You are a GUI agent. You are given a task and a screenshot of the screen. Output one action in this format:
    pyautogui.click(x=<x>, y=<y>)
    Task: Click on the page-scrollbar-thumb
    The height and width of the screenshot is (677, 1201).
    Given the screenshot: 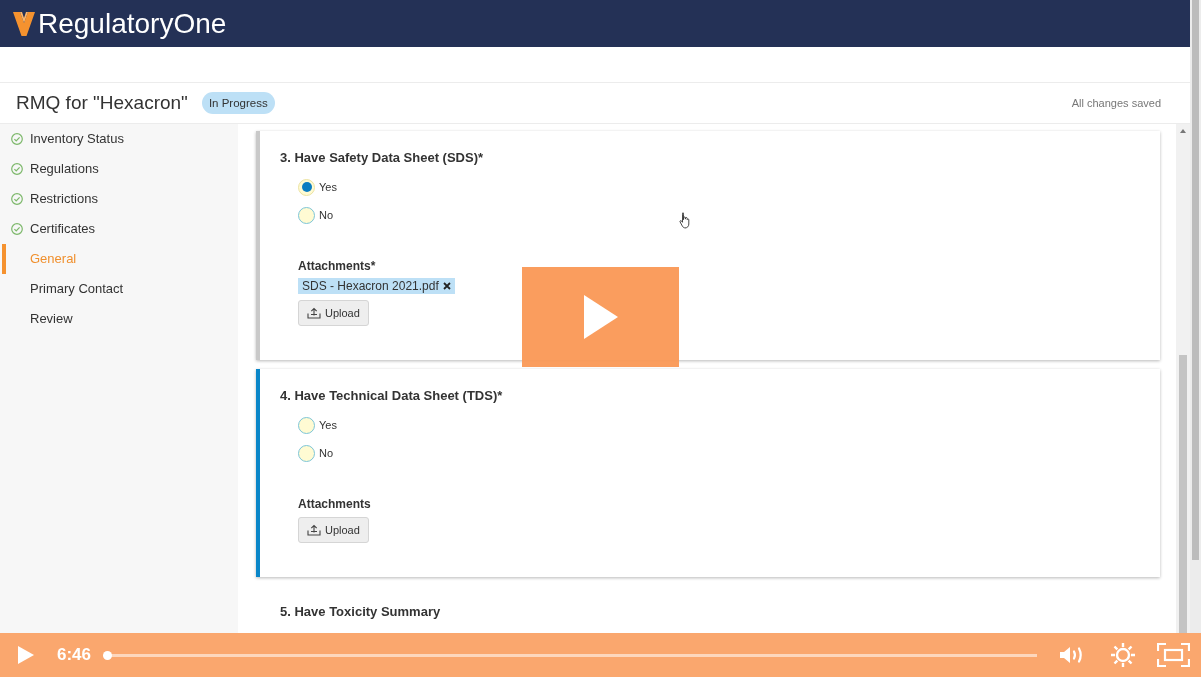 What is the action you would take?
    pyautogui.click(x=1195, y=280)
    